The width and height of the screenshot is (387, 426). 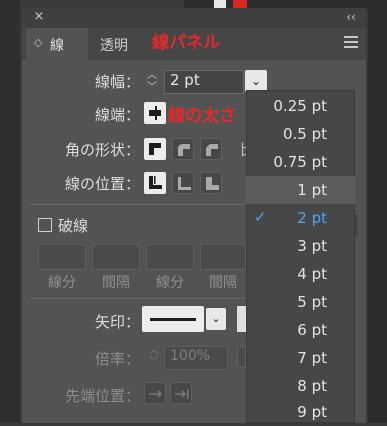 What do you see at coordinates (190, 356) in the screenshot?
I see `scale-value: 100%` at bounding box center [190, 356].